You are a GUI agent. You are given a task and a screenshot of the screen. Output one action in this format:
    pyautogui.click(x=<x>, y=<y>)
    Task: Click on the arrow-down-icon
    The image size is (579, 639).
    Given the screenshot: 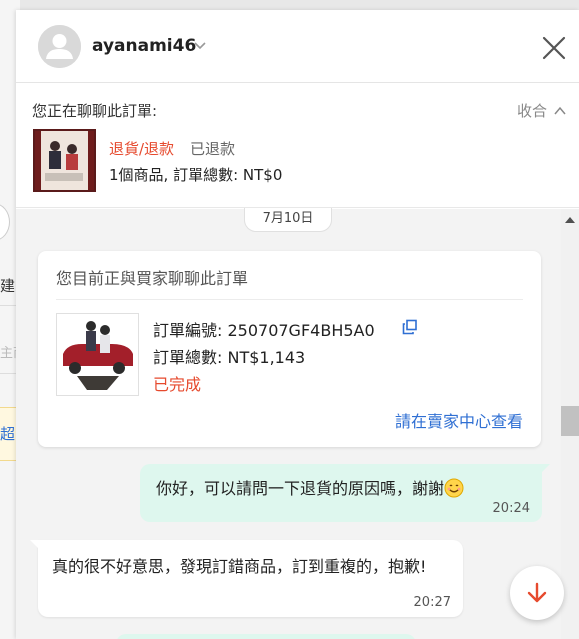 What is the action you would take?
    pyautogui.click(x=537, y=592)
    